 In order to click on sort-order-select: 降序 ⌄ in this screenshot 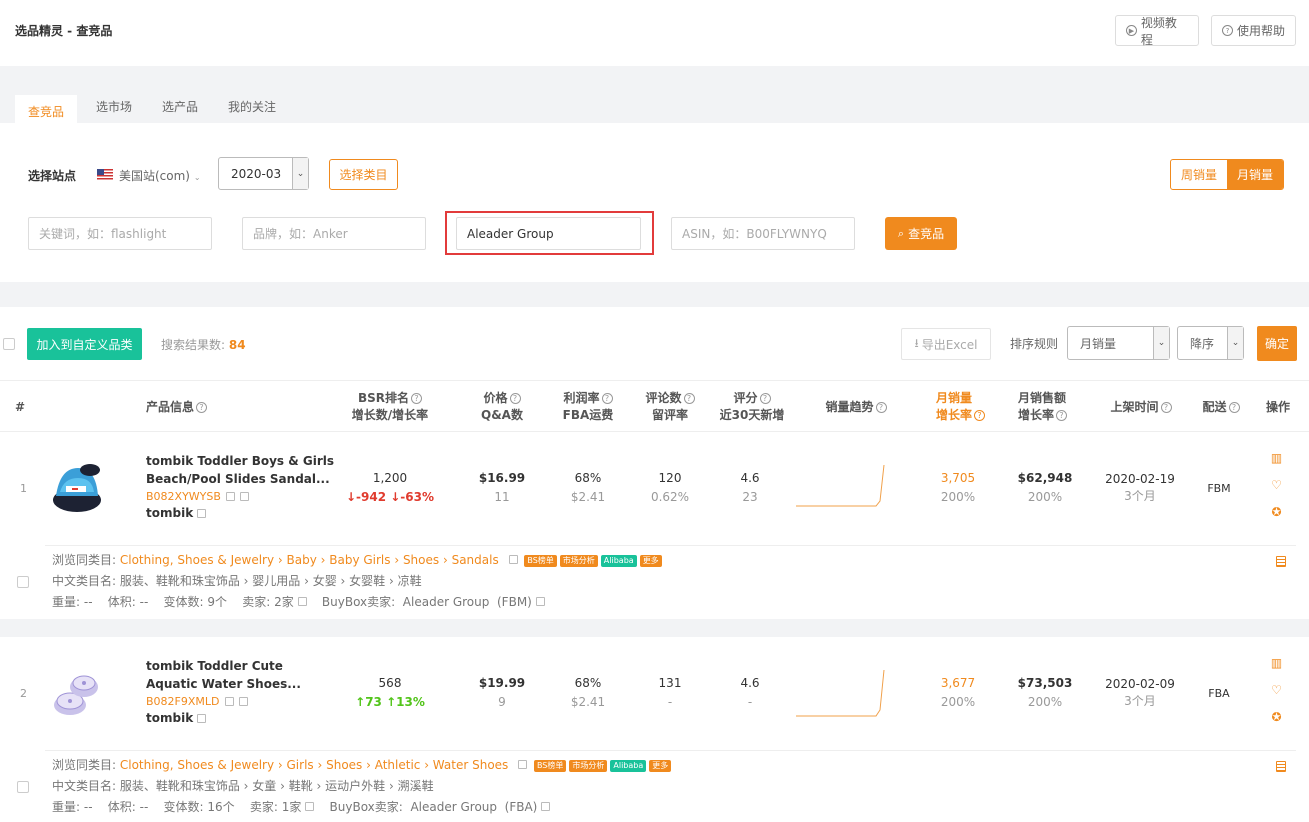, I will do `click(1210, 343)`.